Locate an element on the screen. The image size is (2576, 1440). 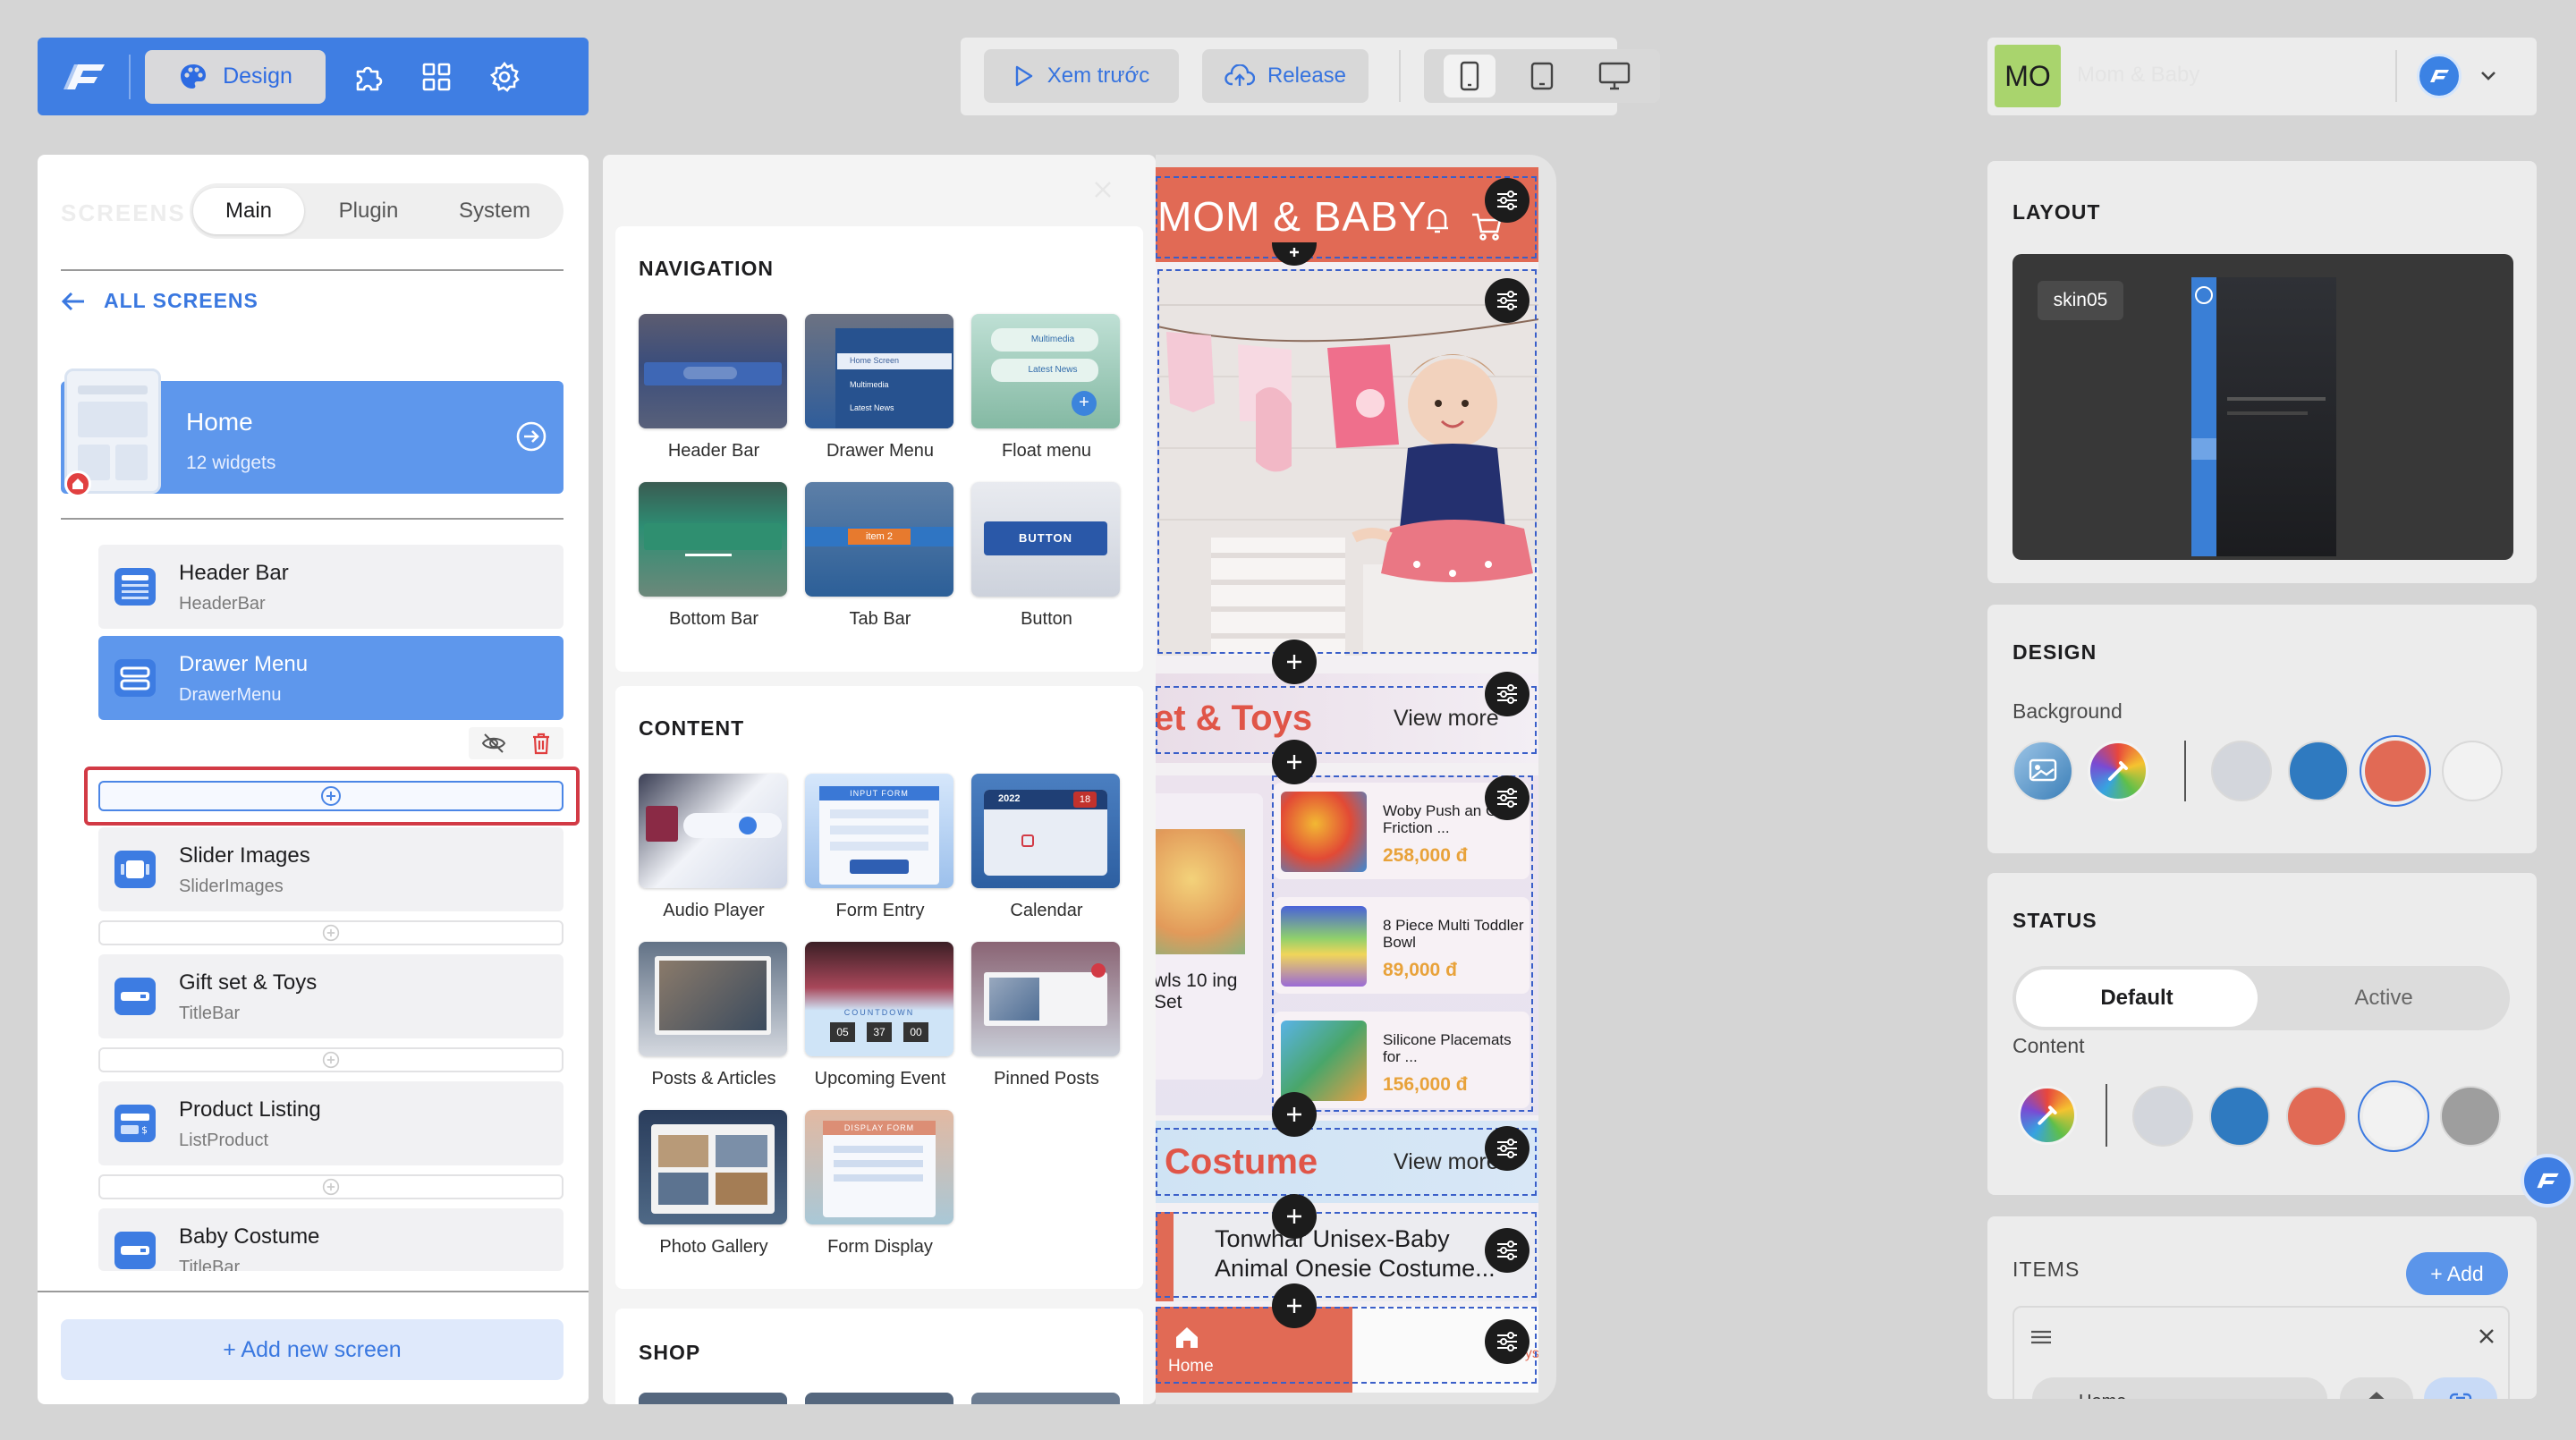
lib-item-audio-player: Audio Player is located at coordinates (714, 847).